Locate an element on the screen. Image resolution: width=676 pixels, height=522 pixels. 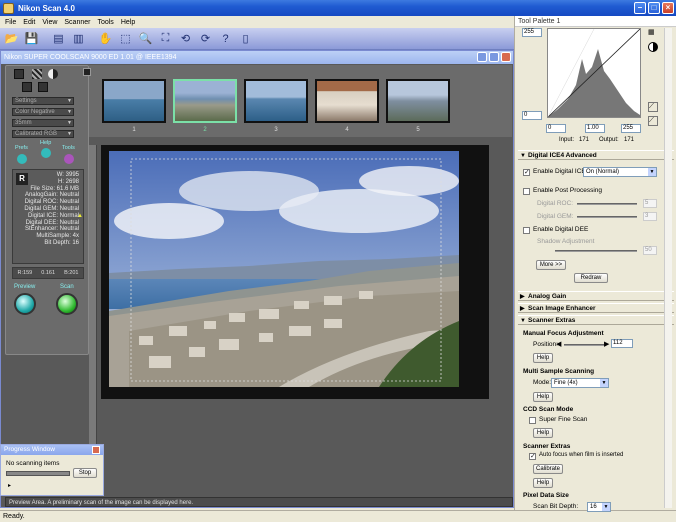
analog-gain-section-header: Analog Gain is located at coordinates (596, 296).